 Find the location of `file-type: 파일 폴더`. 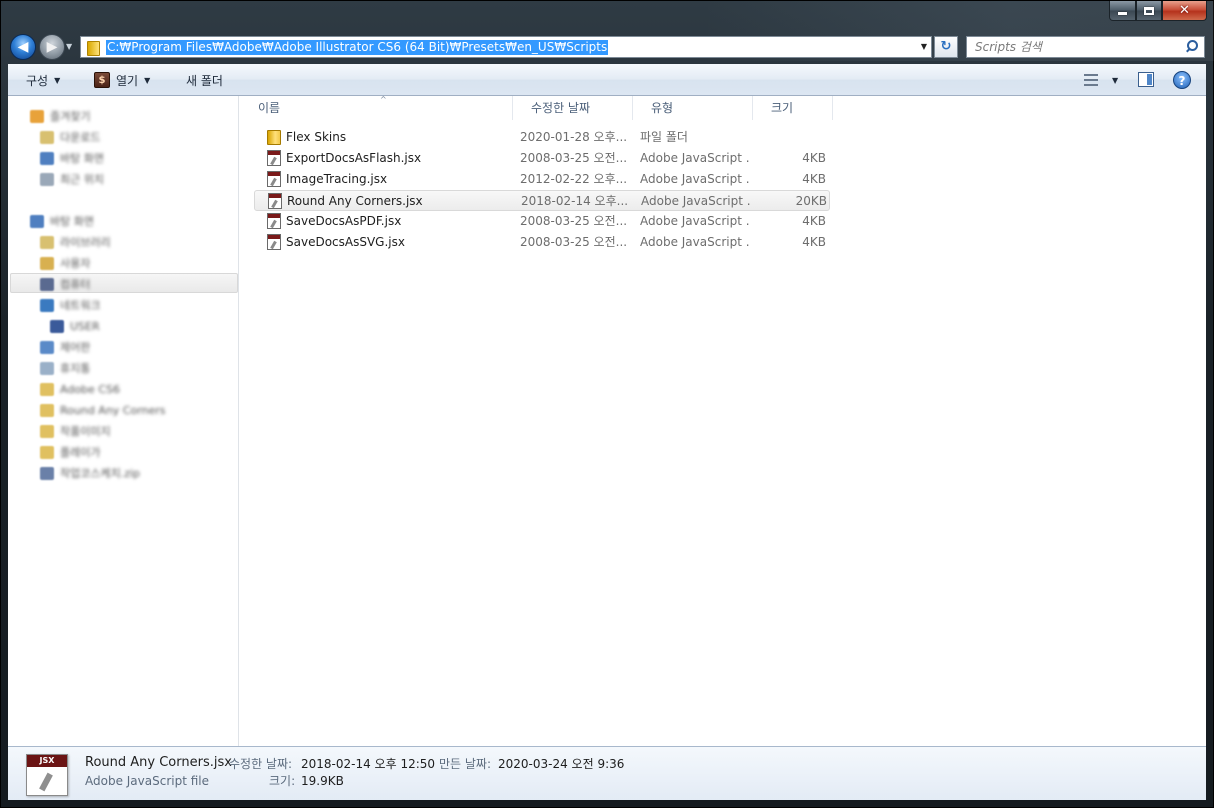

file-type: 파일 폴더 is located at coordinates (664, 137).